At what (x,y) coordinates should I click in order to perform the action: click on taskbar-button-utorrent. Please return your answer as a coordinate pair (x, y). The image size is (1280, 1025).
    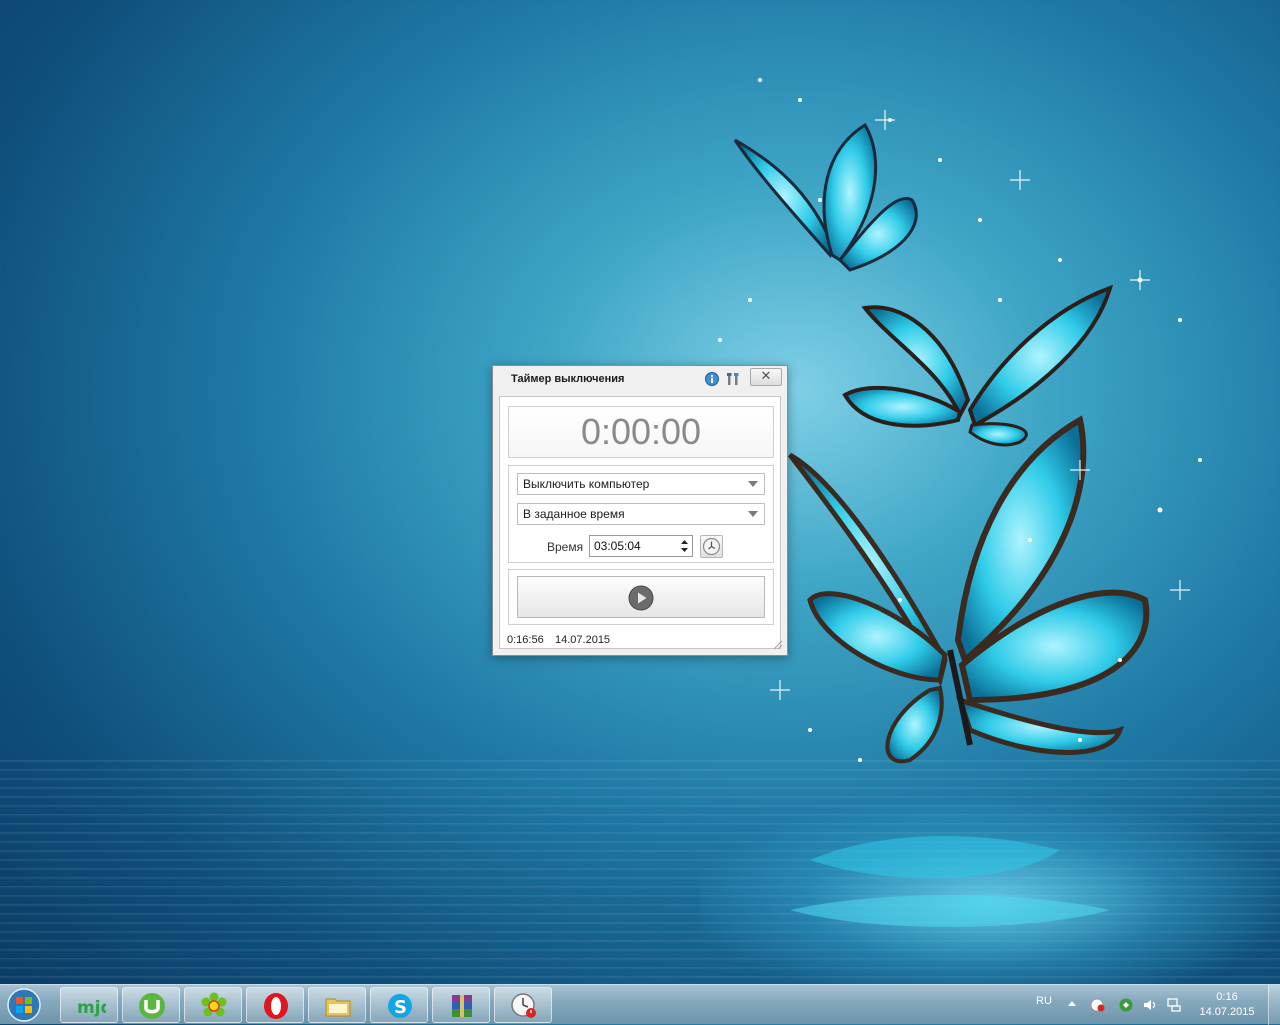
    Looking at the image, I should click on (151, 1005).